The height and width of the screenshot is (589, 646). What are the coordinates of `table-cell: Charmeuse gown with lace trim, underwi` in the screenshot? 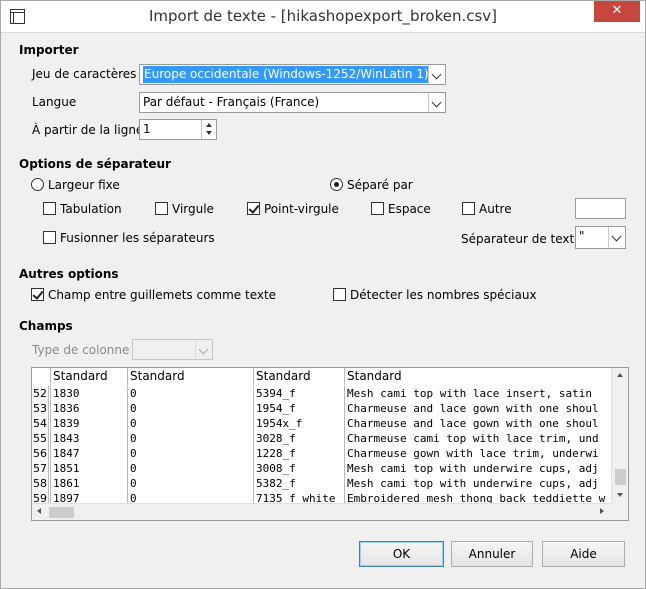 It's located at (478, 453).